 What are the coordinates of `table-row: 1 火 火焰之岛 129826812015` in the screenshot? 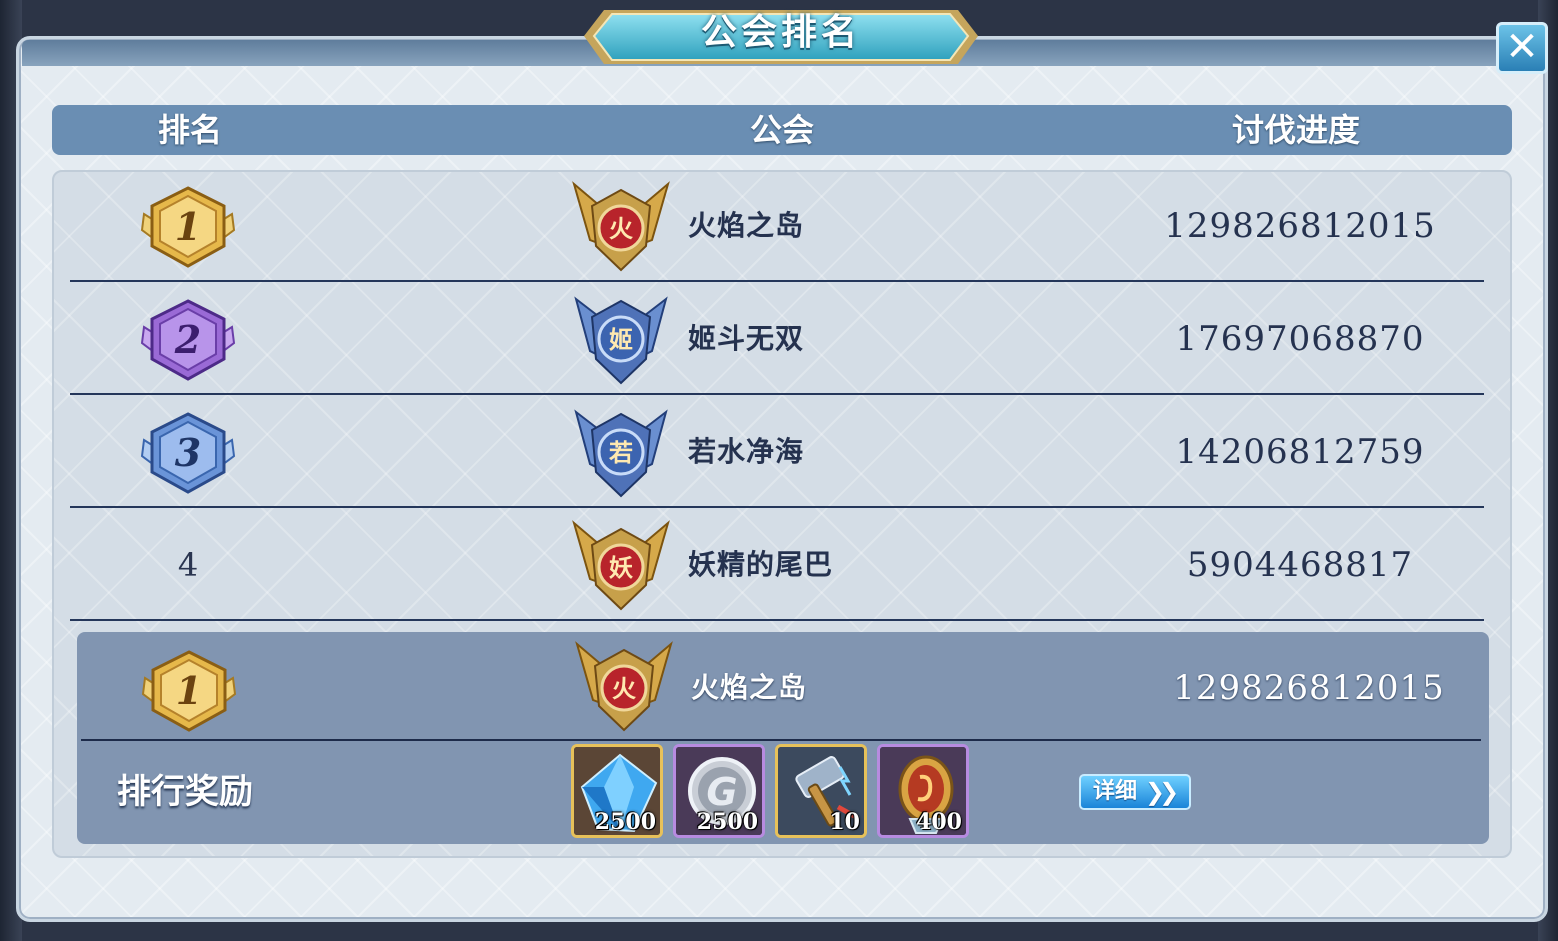 It's located at (777, 226).